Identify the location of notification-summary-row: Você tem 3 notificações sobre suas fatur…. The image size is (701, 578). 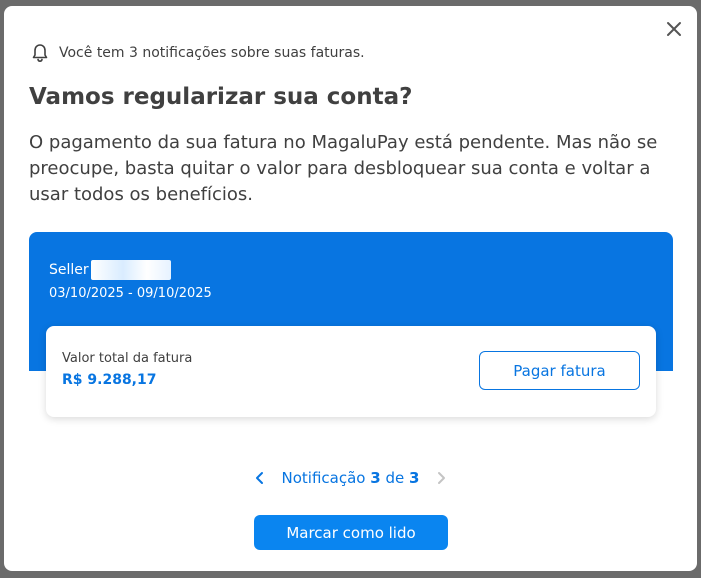
(197, 53).